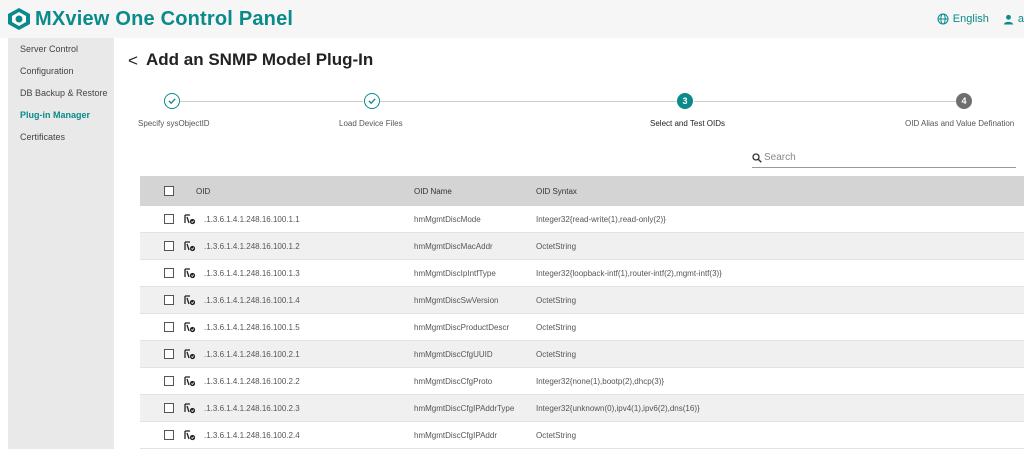  I want to click on cell-oid-name: hmMgmtDiscCfgUUID, so click(453, 354).